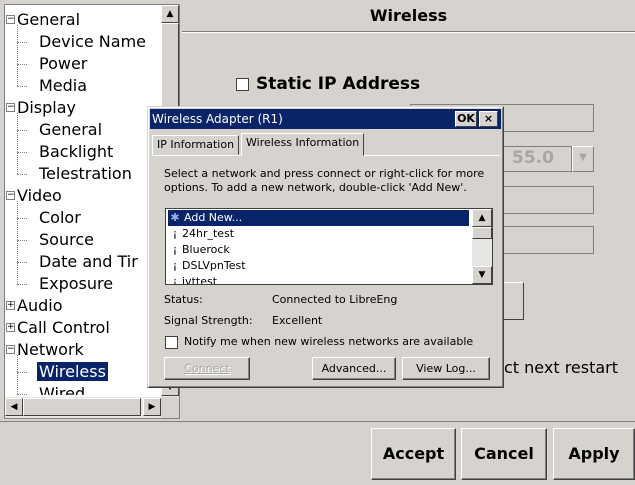 This screenshot has width=635, height=485. I want to click on tree-child-item: Source, so click(56, 240).